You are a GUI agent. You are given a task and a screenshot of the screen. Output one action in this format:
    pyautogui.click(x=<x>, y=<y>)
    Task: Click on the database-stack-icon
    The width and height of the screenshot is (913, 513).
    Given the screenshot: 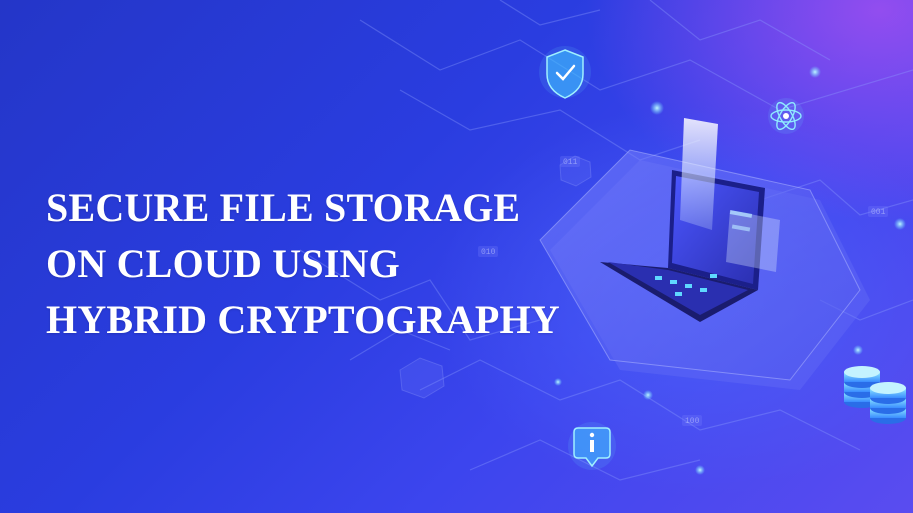 What is the action you would take?
    pyautogui.click(x=875, y=395)
    